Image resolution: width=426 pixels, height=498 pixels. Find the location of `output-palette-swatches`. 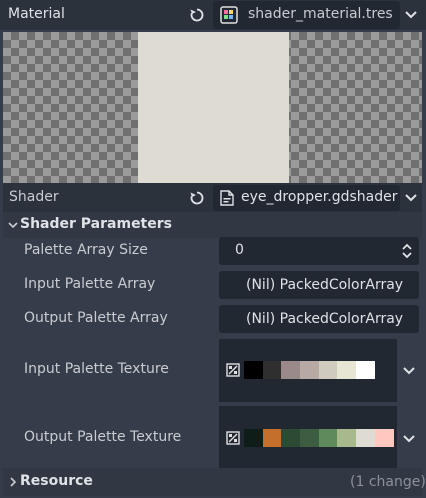

output-palette-swatches is located at coordinates (319, 438).